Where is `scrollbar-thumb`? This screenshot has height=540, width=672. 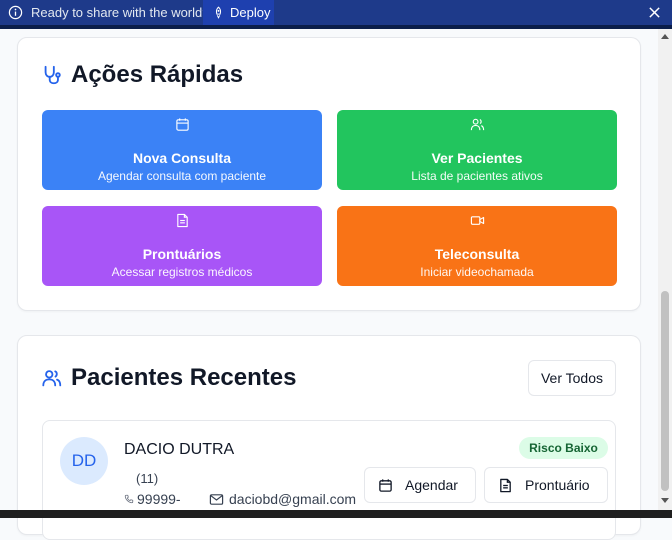
scrollbar-thumb is located at coordinates (665, 391).